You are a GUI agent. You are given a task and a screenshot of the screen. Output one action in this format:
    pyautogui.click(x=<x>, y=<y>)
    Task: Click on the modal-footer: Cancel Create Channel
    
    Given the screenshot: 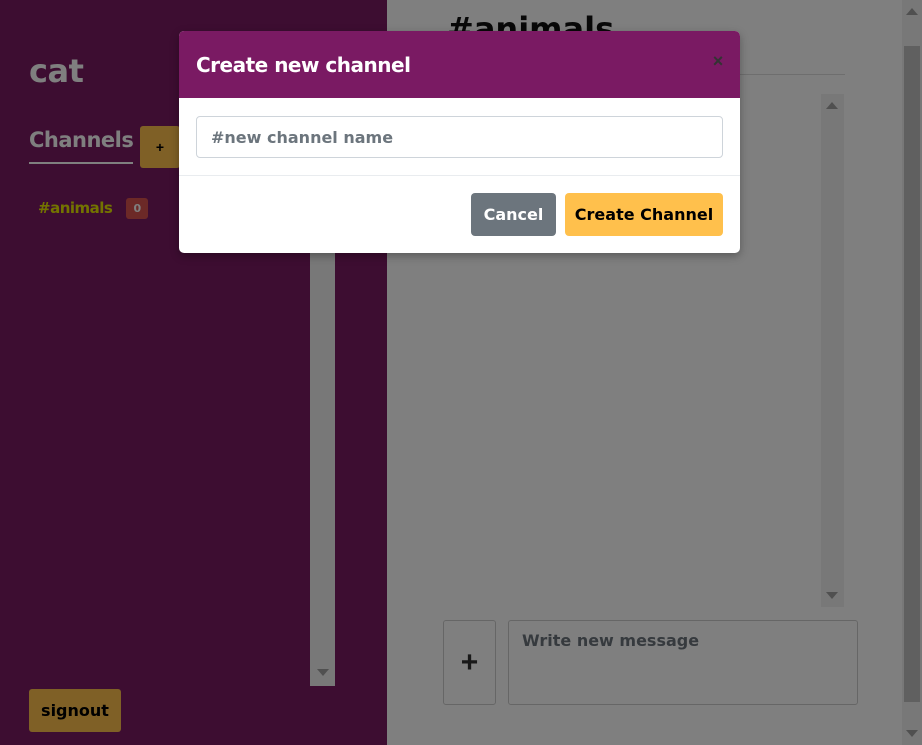 What is the action you would take?
    pyautogui.click(x=459, y=214)
    